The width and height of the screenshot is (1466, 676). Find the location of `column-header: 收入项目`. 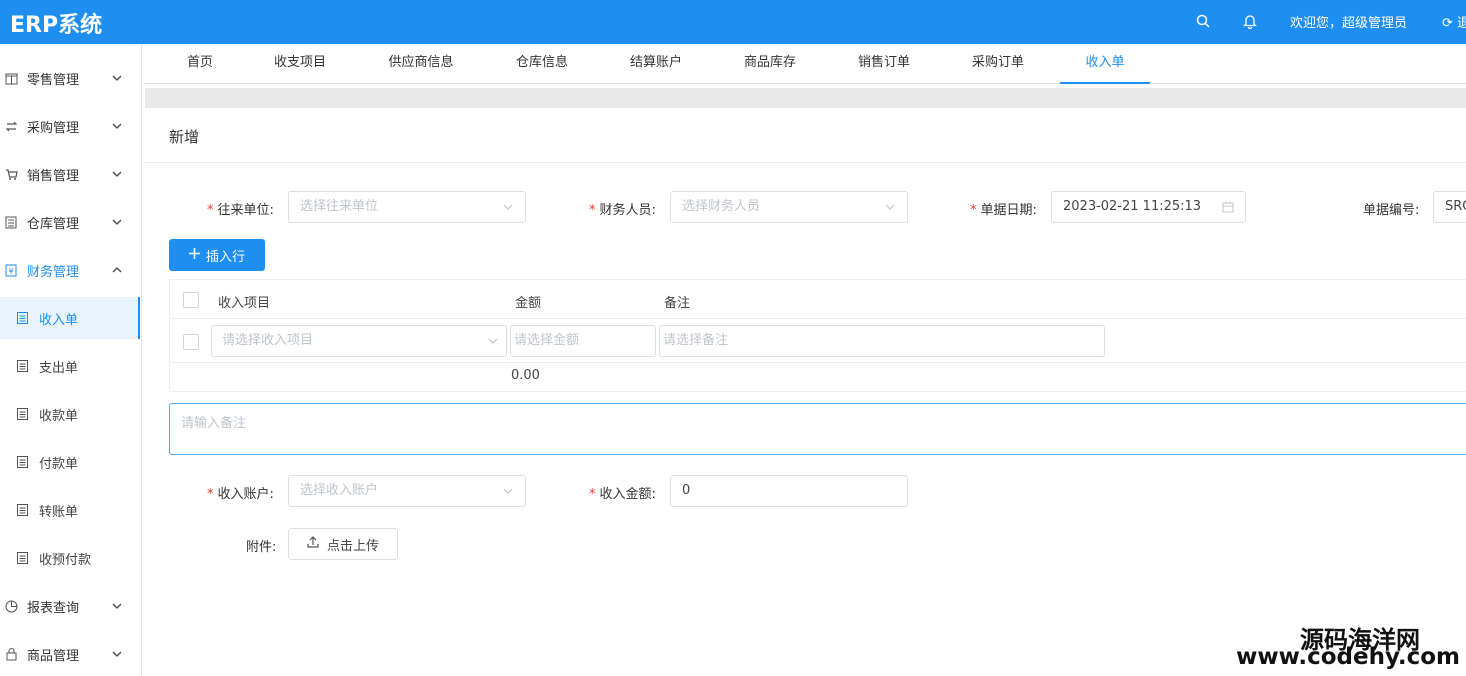

column-header: 收入项目 is located at coordinates (244, 303).